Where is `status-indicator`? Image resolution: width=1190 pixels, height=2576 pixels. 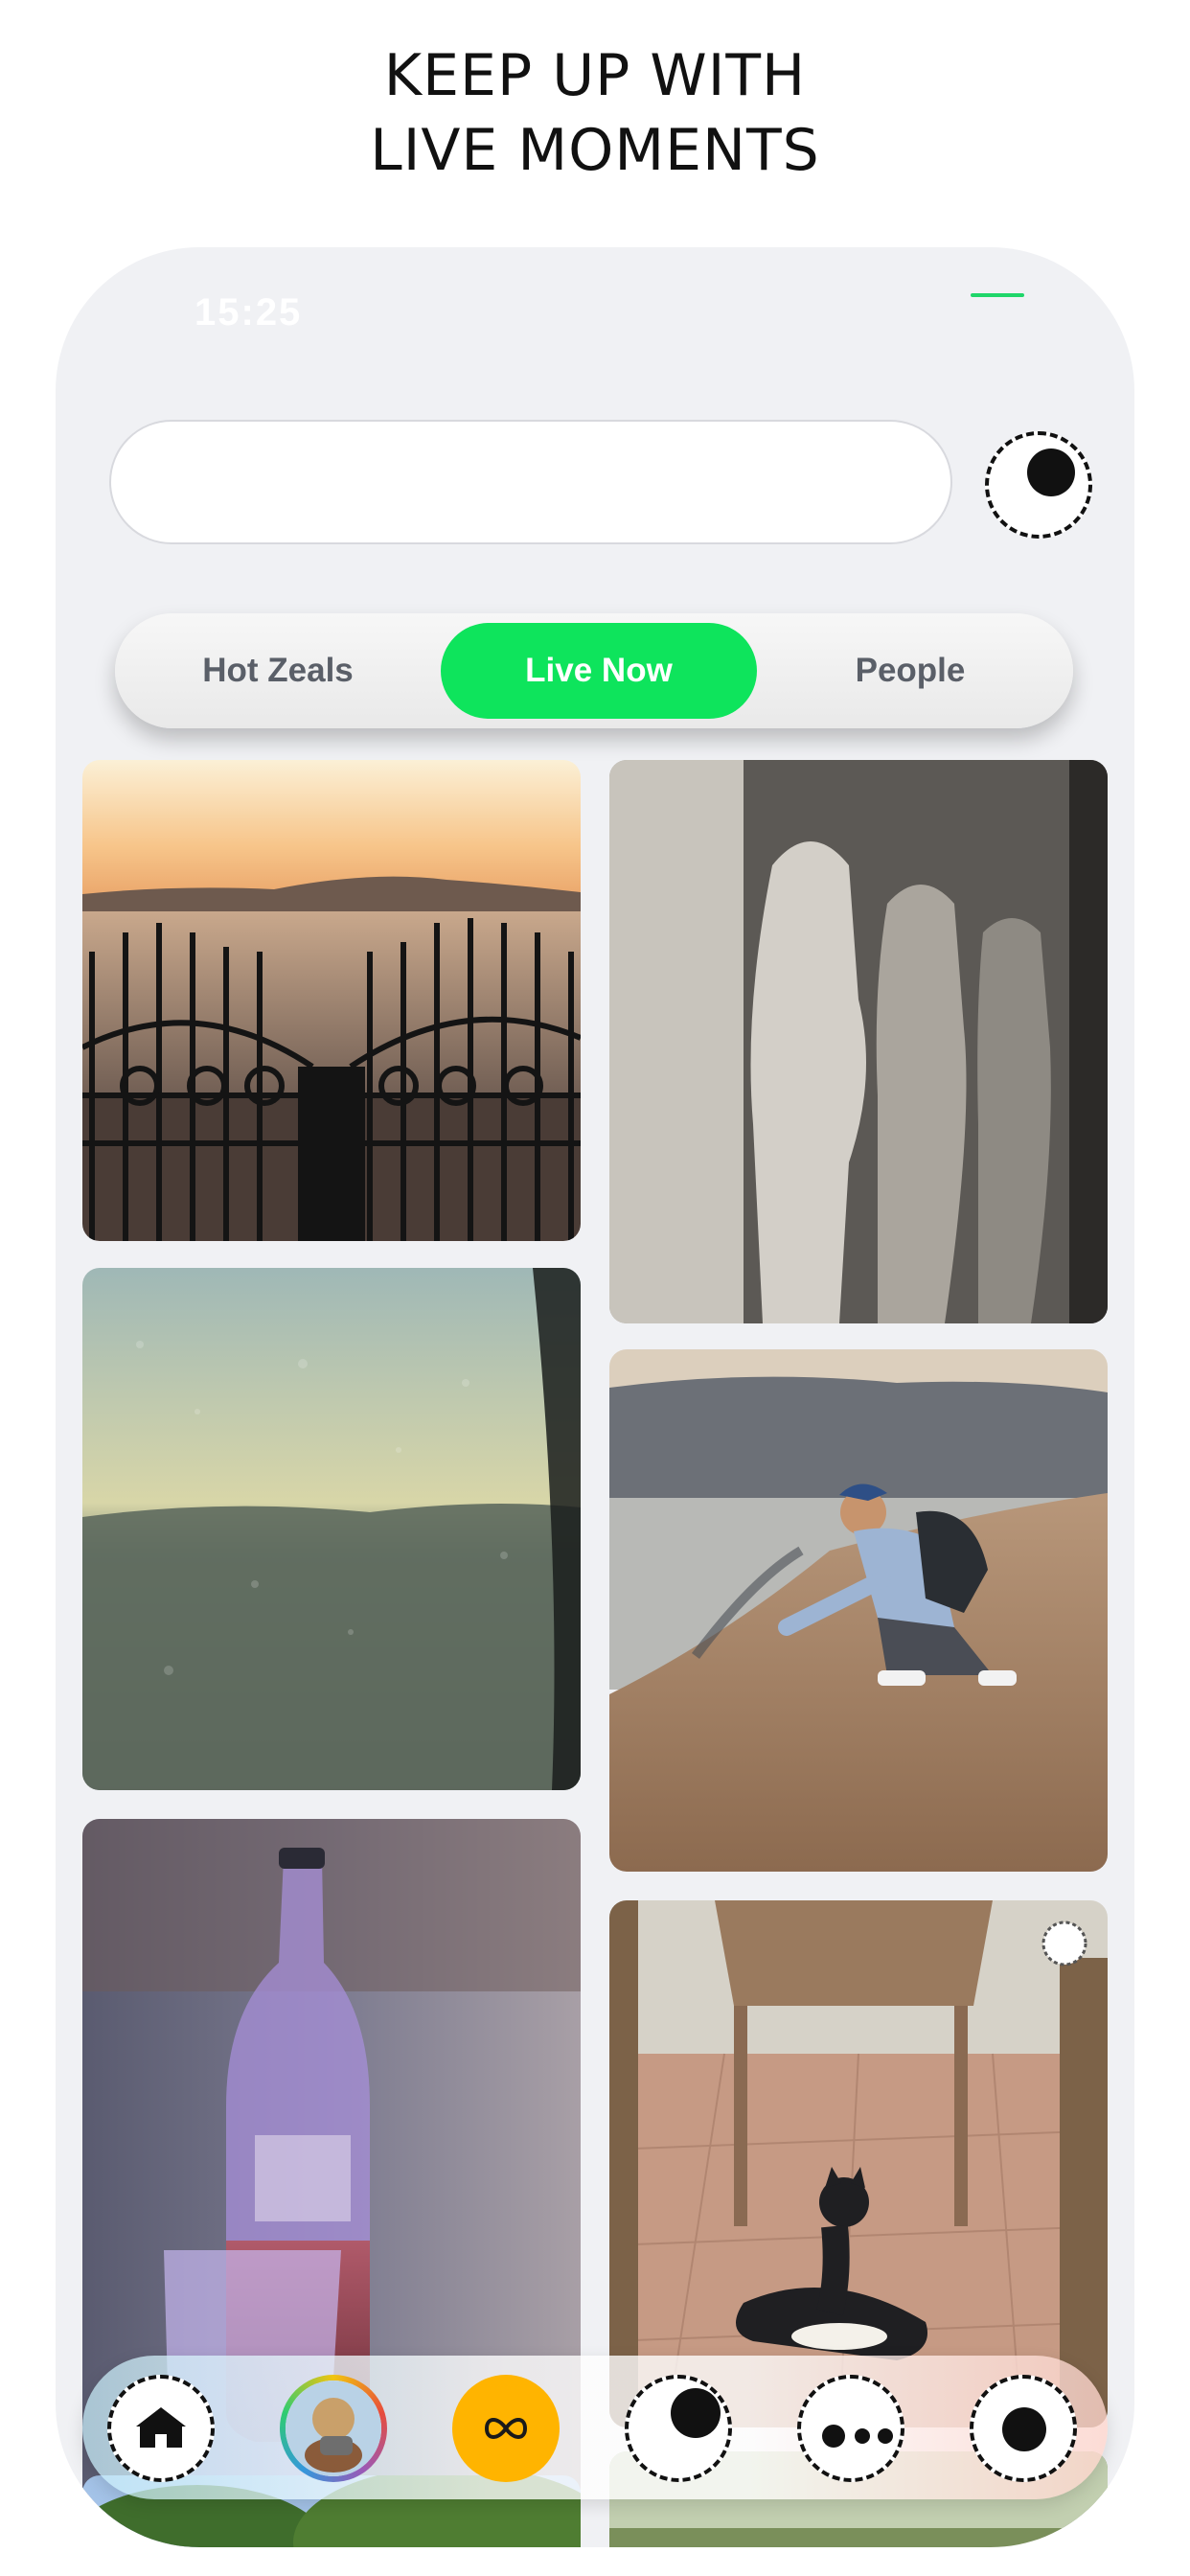 status-indicator is located at coordinates (998, 295).